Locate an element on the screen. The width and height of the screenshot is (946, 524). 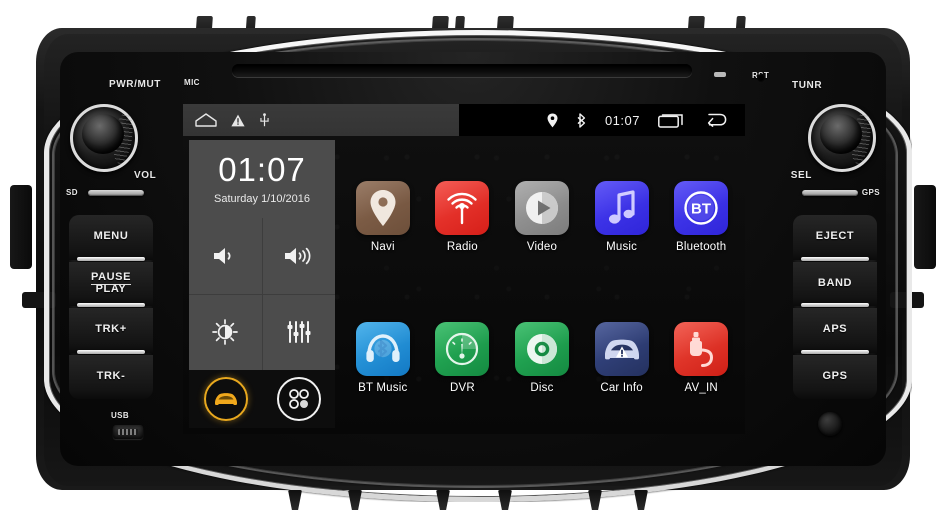
all-apps-button is located at coordinates (298, 399).